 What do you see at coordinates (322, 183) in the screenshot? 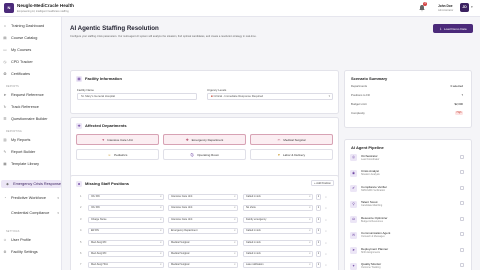
I see `add-position-button: + Add Position` at bounding box center [322, 183].